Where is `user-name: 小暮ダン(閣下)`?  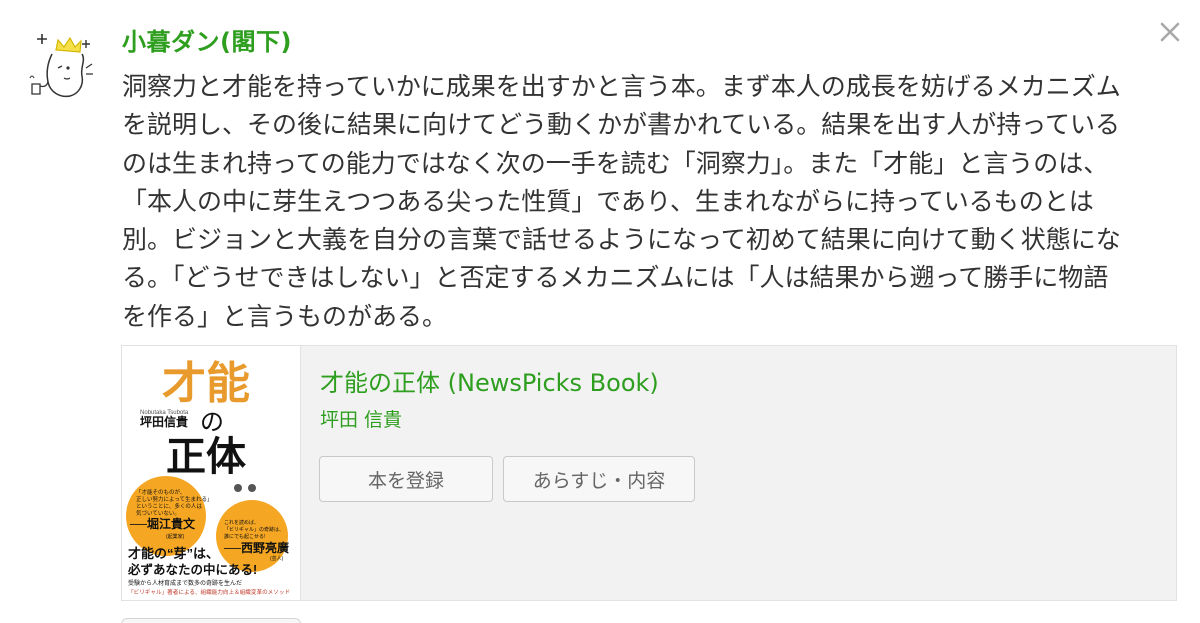 user-name: 小暮ダン(閣下) is located at coordinates (207, 42).